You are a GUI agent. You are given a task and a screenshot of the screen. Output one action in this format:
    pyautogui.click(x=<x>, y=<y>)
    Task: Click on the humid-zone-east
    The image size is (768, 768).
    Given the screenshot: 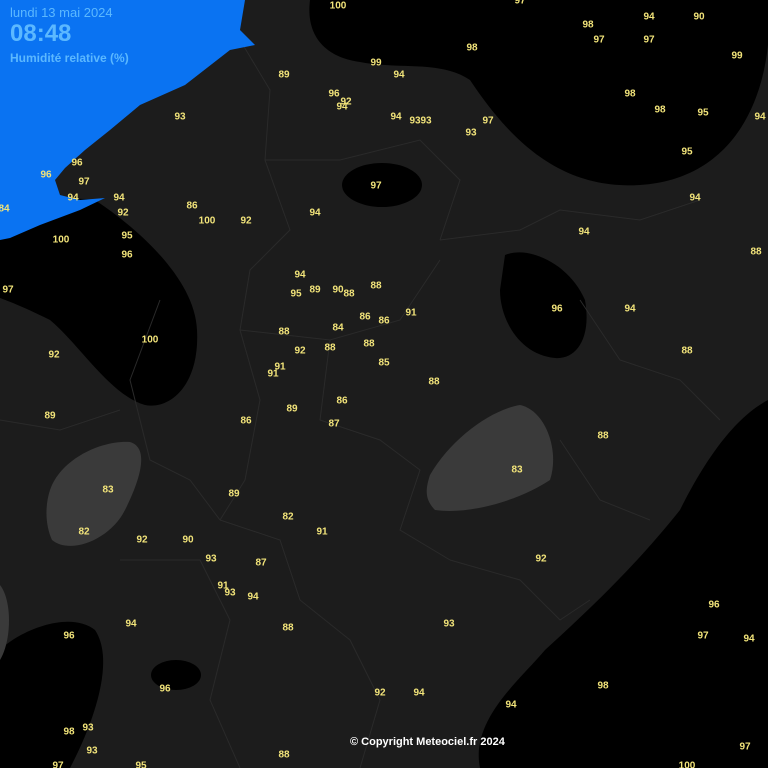 What is the action you would take?
    pyautogui.click(x=543, y=305)
    